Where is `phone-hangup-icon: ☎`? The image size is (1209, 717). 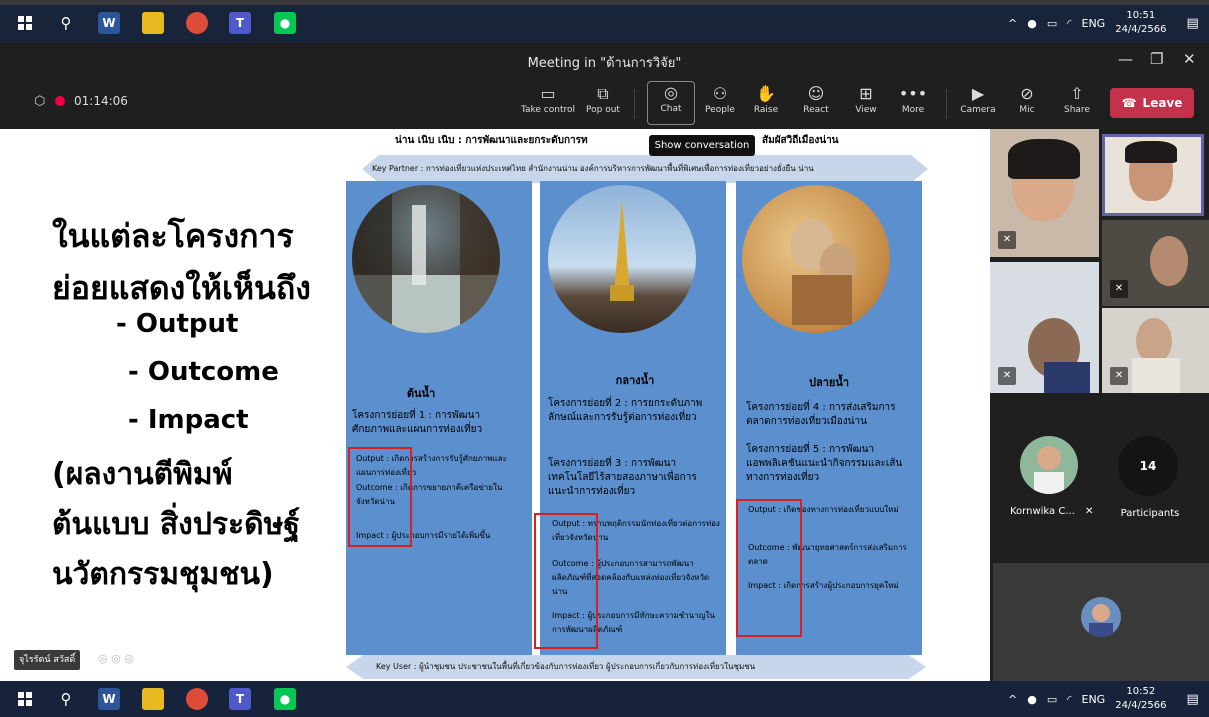 phone-hangup-icon: ☎ is located at coordinates (1129, 103).